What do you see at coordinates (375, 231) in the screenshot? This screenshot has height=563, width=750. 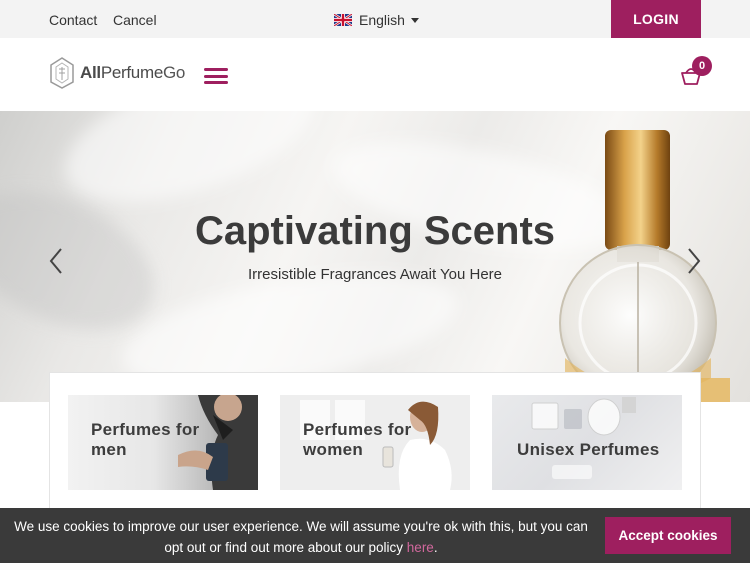 I see `hero-title: Captivating Scents` at bounding box center [375, 231].